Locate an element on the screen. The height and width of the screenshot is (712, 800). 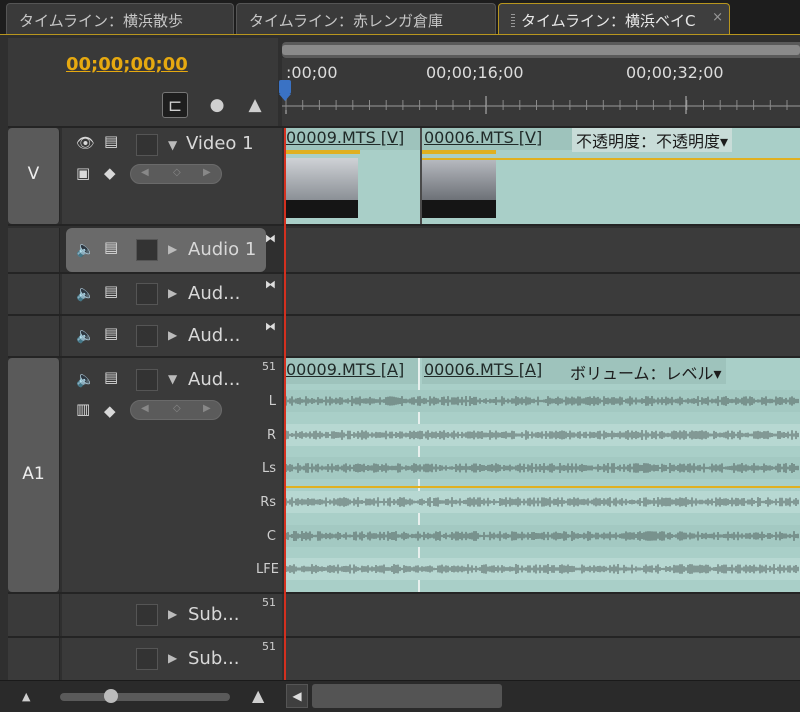
timeline-header is located at coordinates (143, 82).